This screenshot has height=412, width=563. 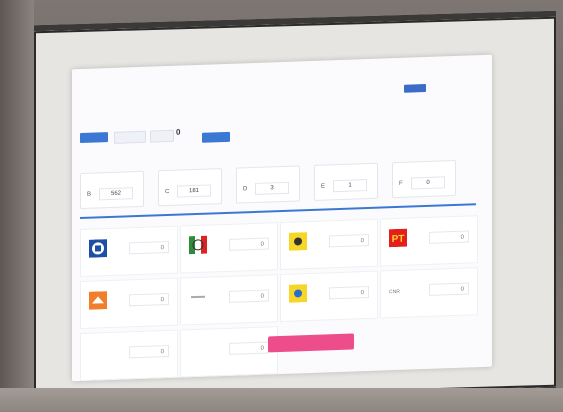 I want to click on counter-value: 0, so click(x=178, y=132).